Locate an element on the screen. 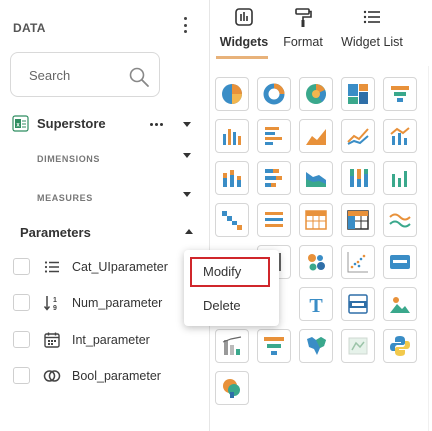  image-icon is located at coordinates (400, 305).